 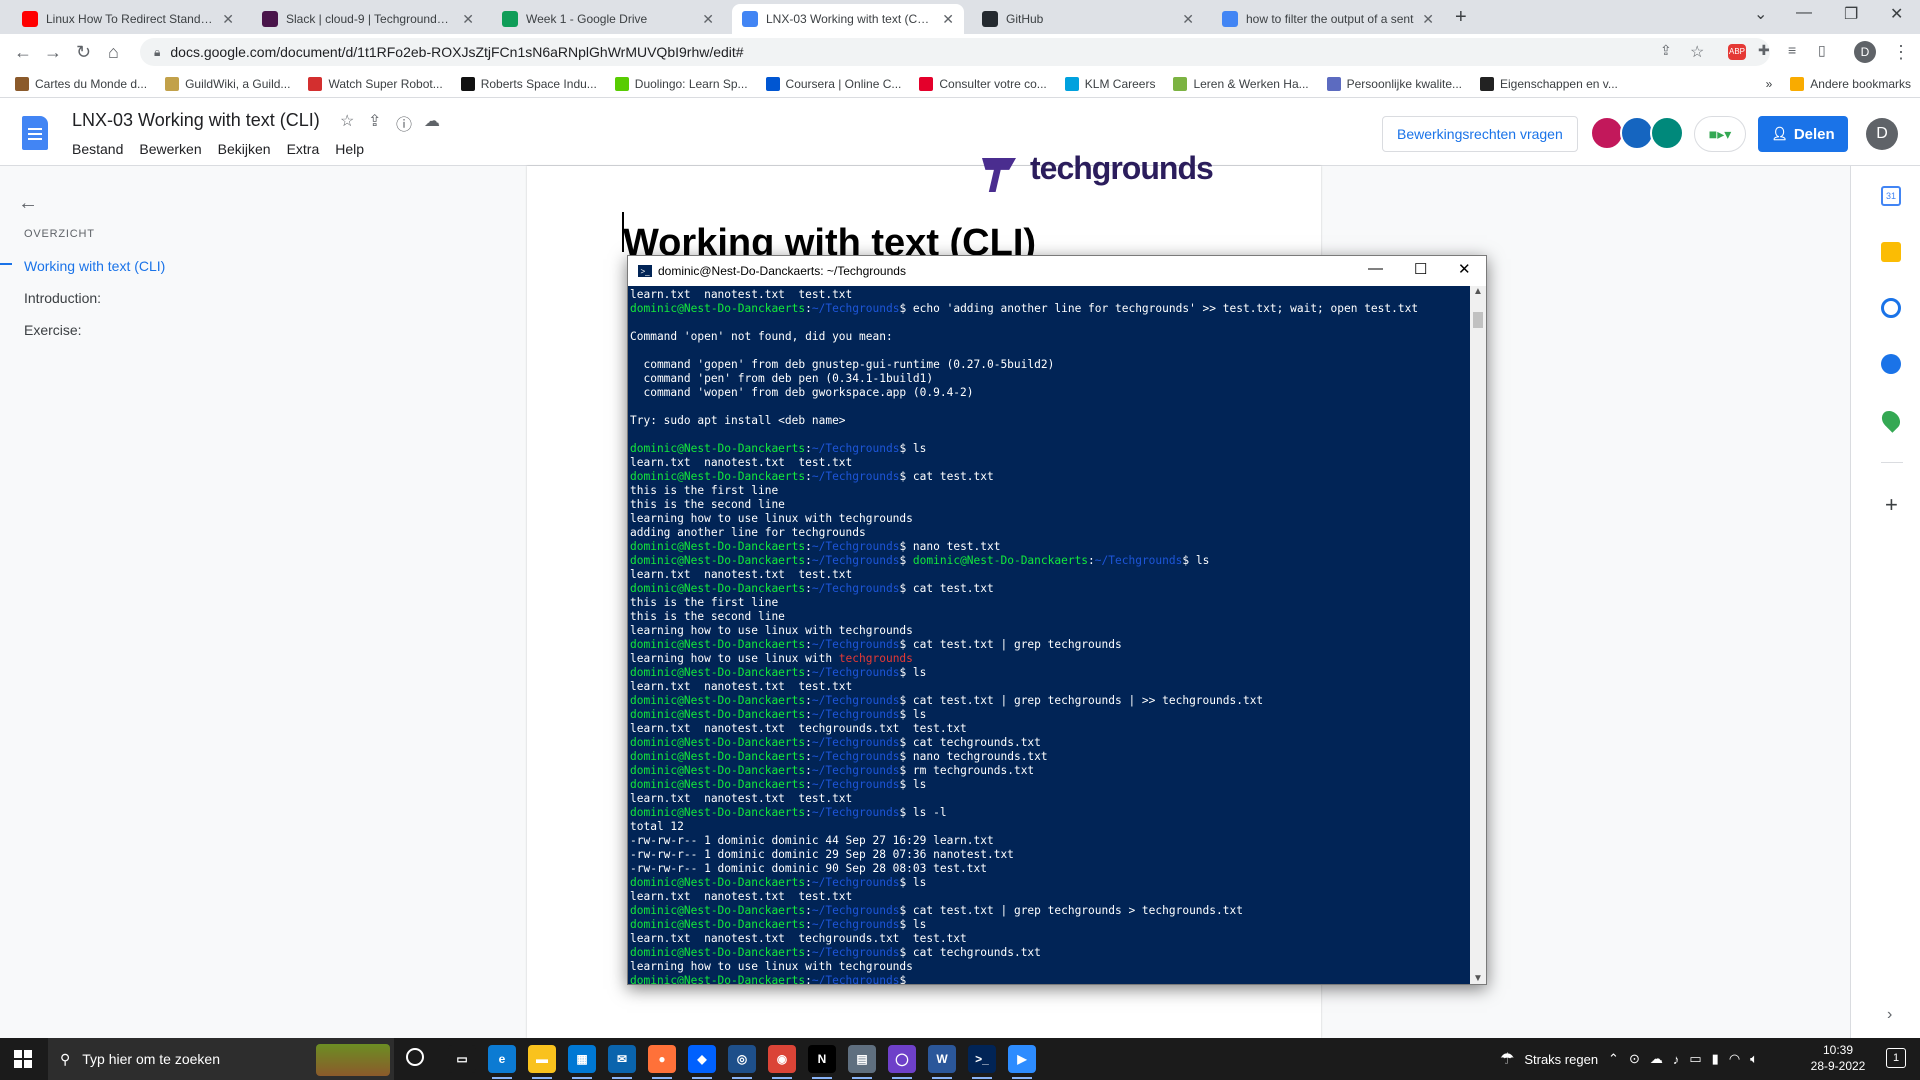 What do you see at coordinates (128, 19) in the screenshot?
I see `browser-tab: Linux How To Redirect Standard (✕` at bounding box center [128, 19].